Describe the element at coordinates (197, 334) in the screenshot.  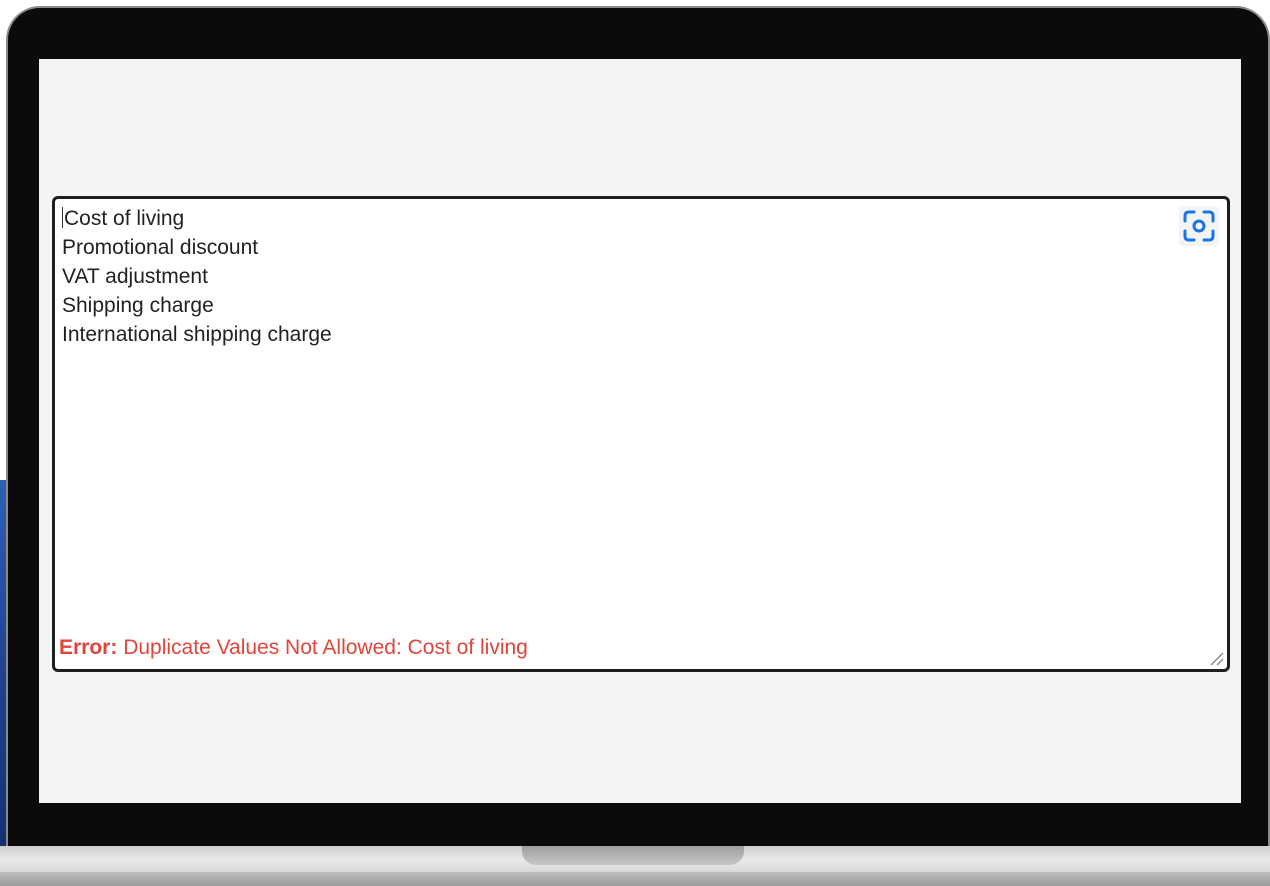
I see `textarea-line: International shipping charge` at that location.